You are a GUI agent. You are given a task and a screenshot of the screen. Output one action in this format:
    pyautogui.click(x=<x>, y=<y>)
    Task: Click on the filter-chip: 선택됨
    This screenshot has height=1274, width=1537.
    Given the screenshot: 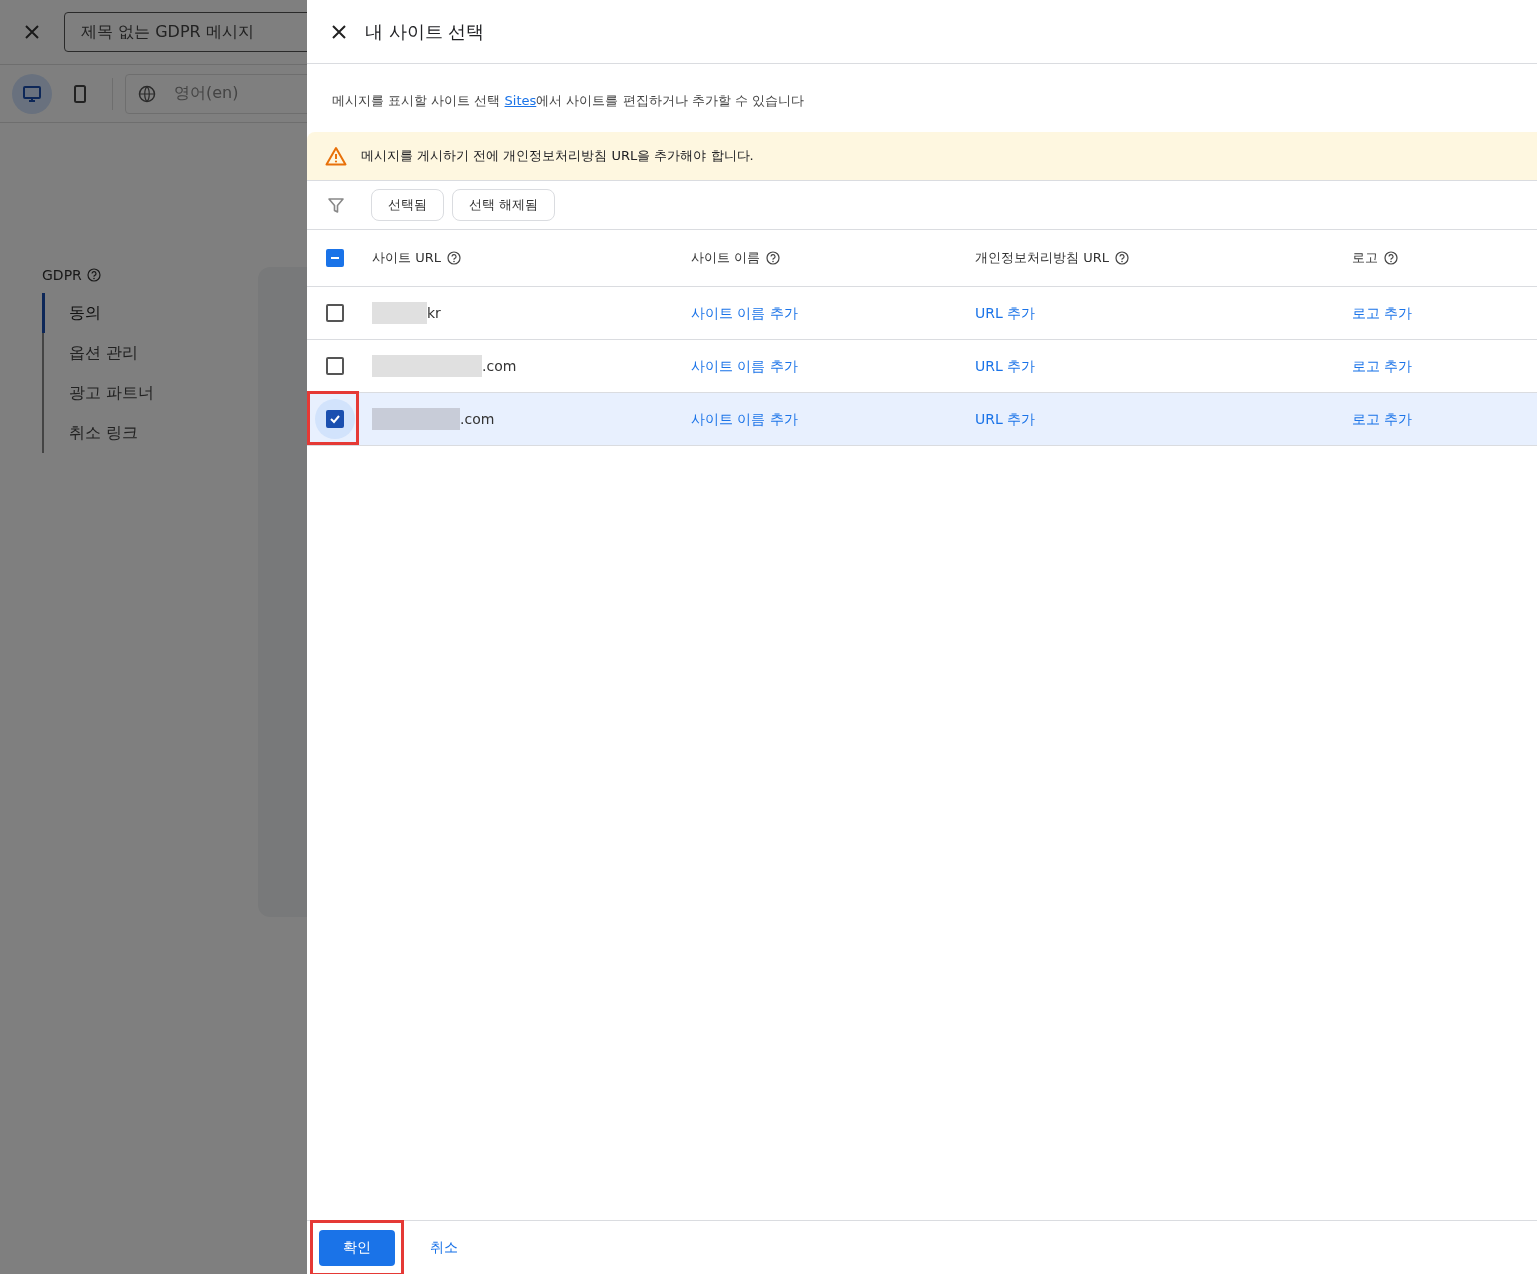 What is the action you would take?
    pyautogui.click(x=407, y=205)
    